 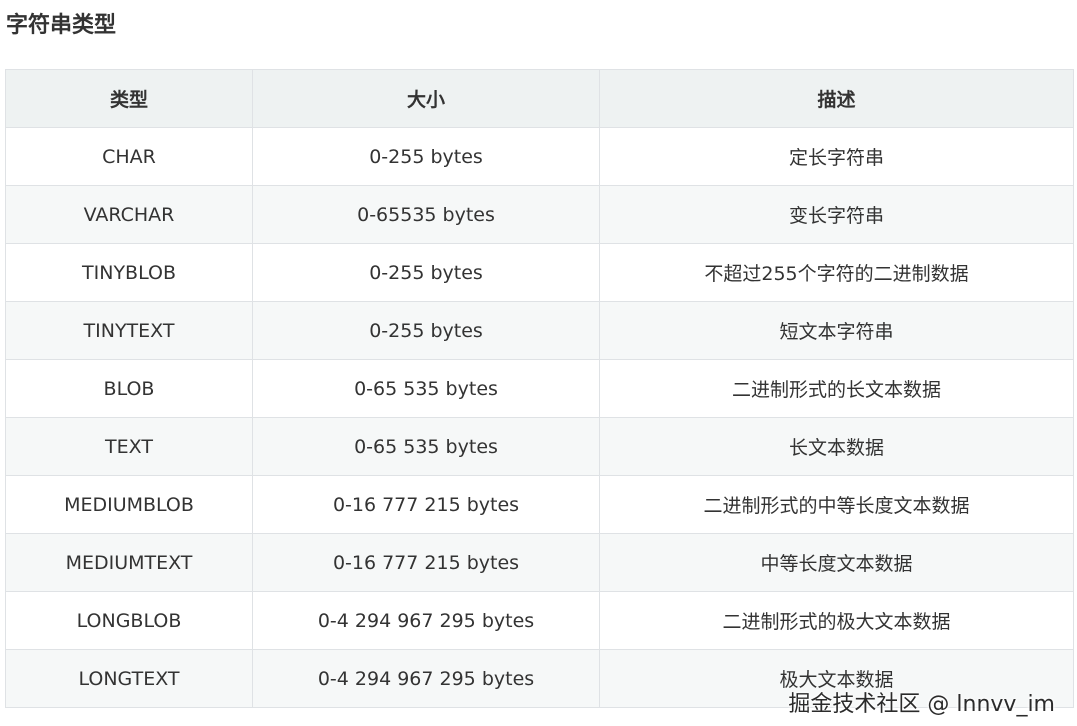 I want to click on cell-description: 变长字符串, so click(x=836, y=214).